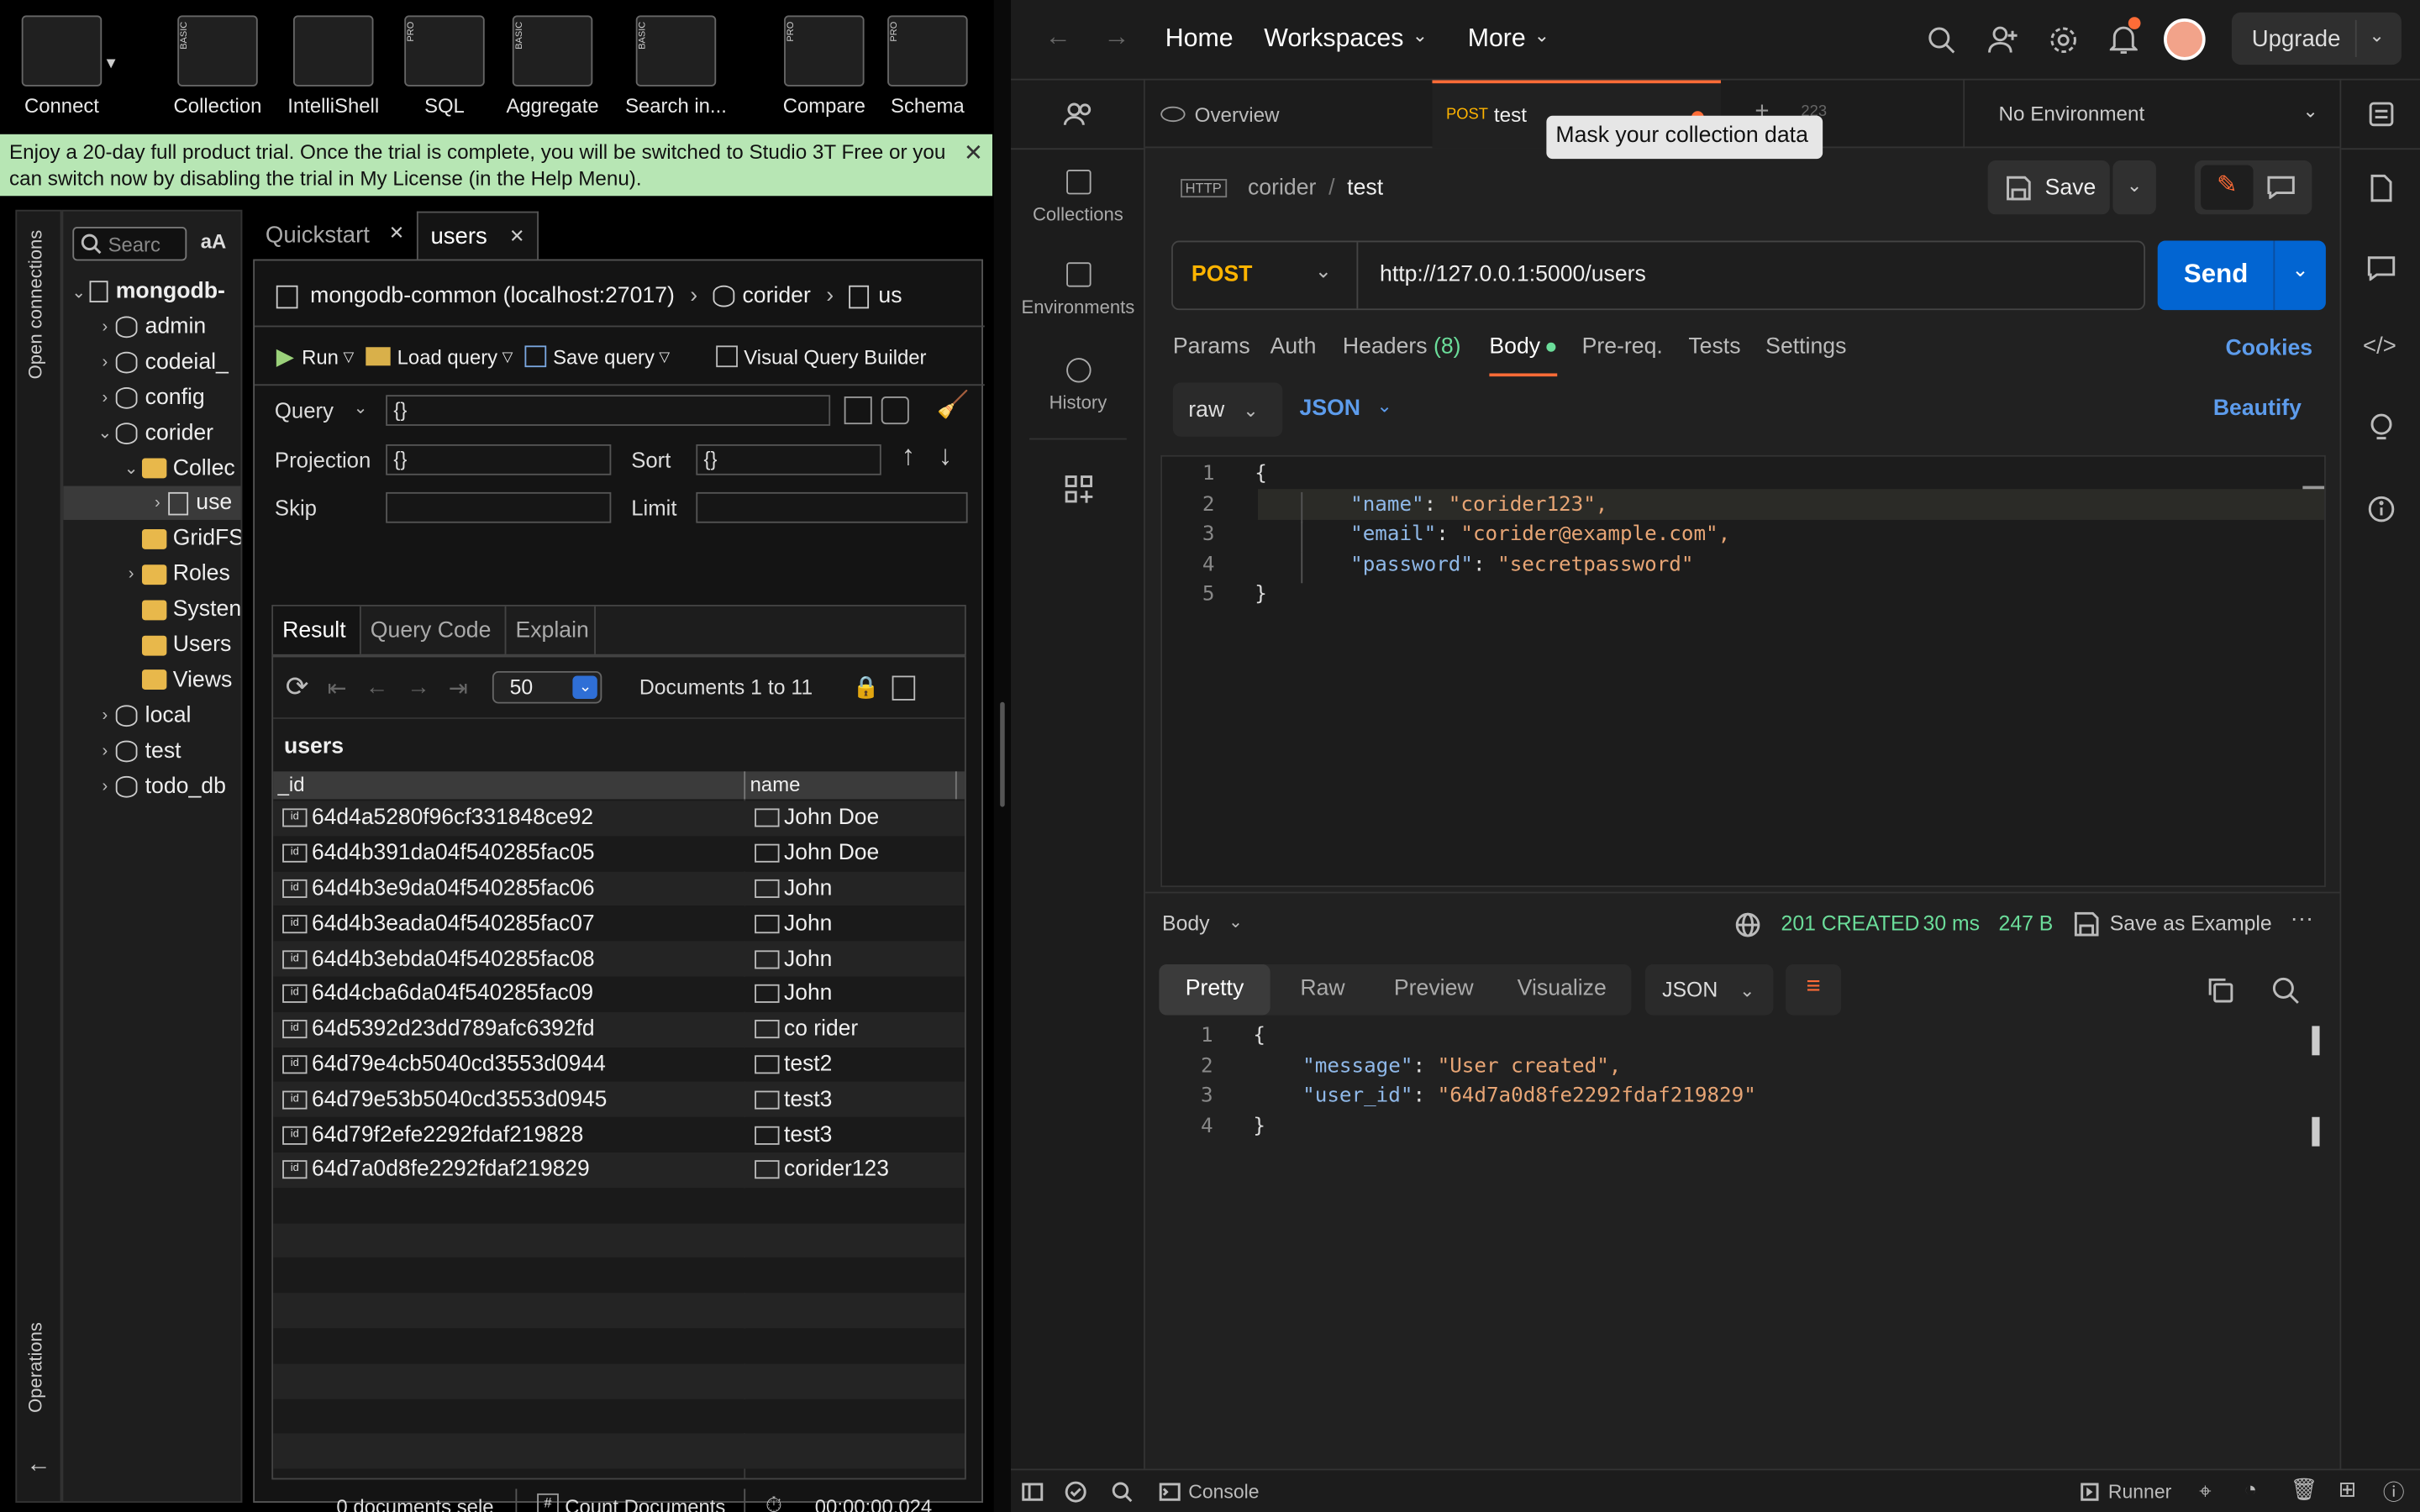 The height and width of the screenshot is (1512, 2420). I want to click on add-document-icon, so click(904, 687).